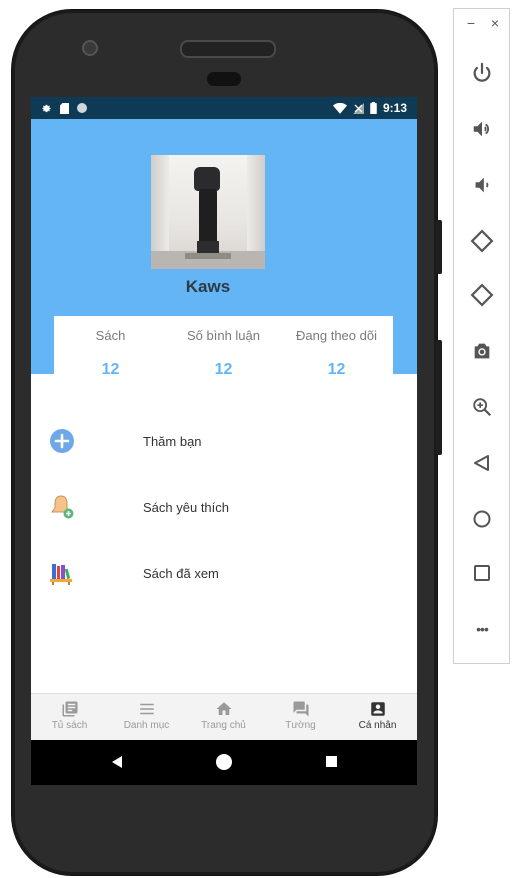  What do you see at coordinates (110, 335) in the screenshot?
I see `stat-label: Sách` at bounding box center [110, 335].